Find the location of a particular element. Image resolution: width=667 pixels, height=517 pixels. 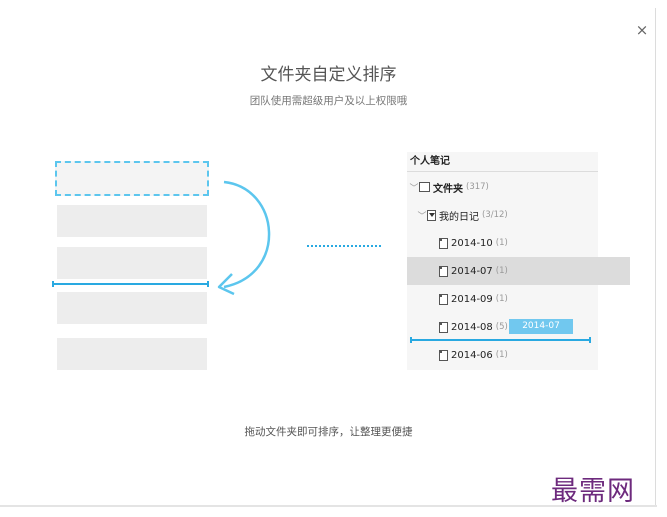

dotted-connector is located at coordinates (344, 246).